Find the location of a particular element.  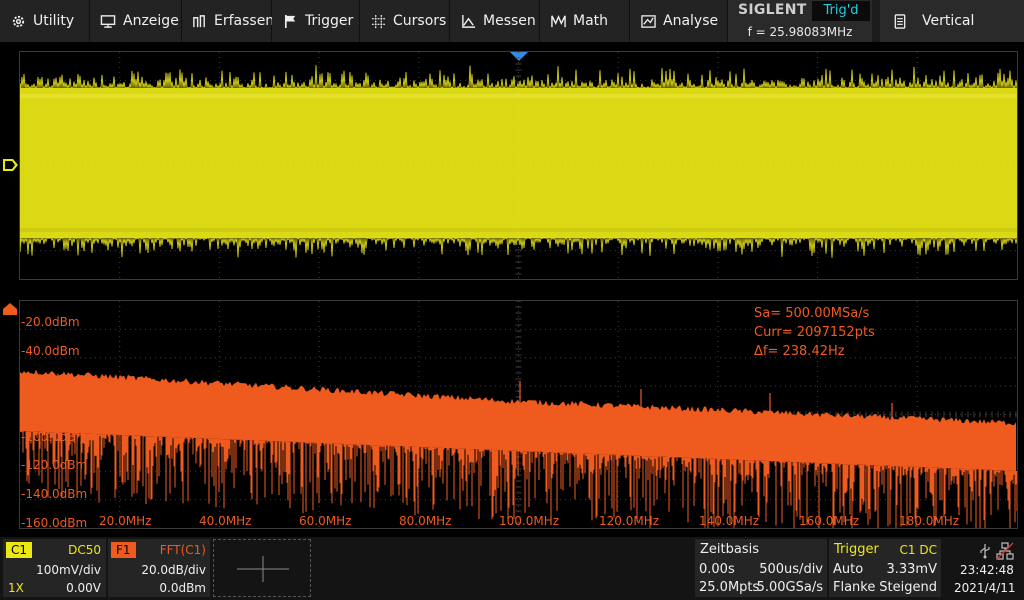

usb-icon is located at coordinates (985, 551).